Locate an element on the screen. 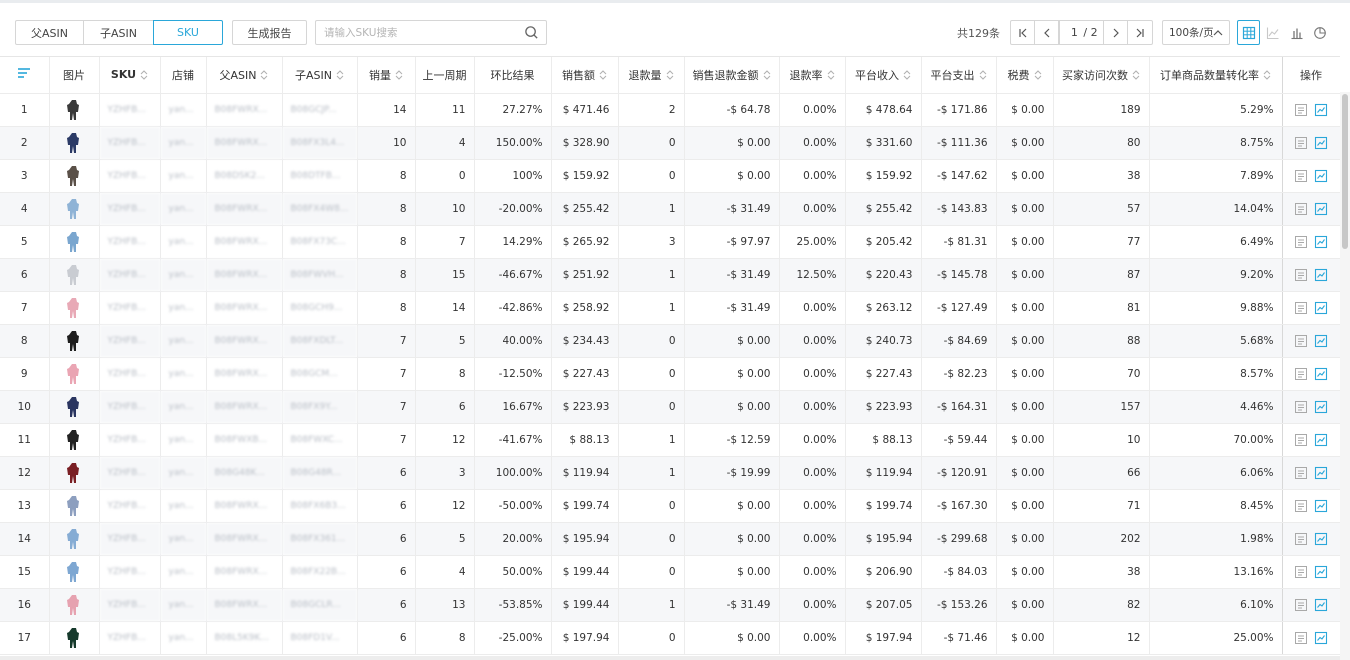  column-settings-icon is located at coordinates (24, 73).